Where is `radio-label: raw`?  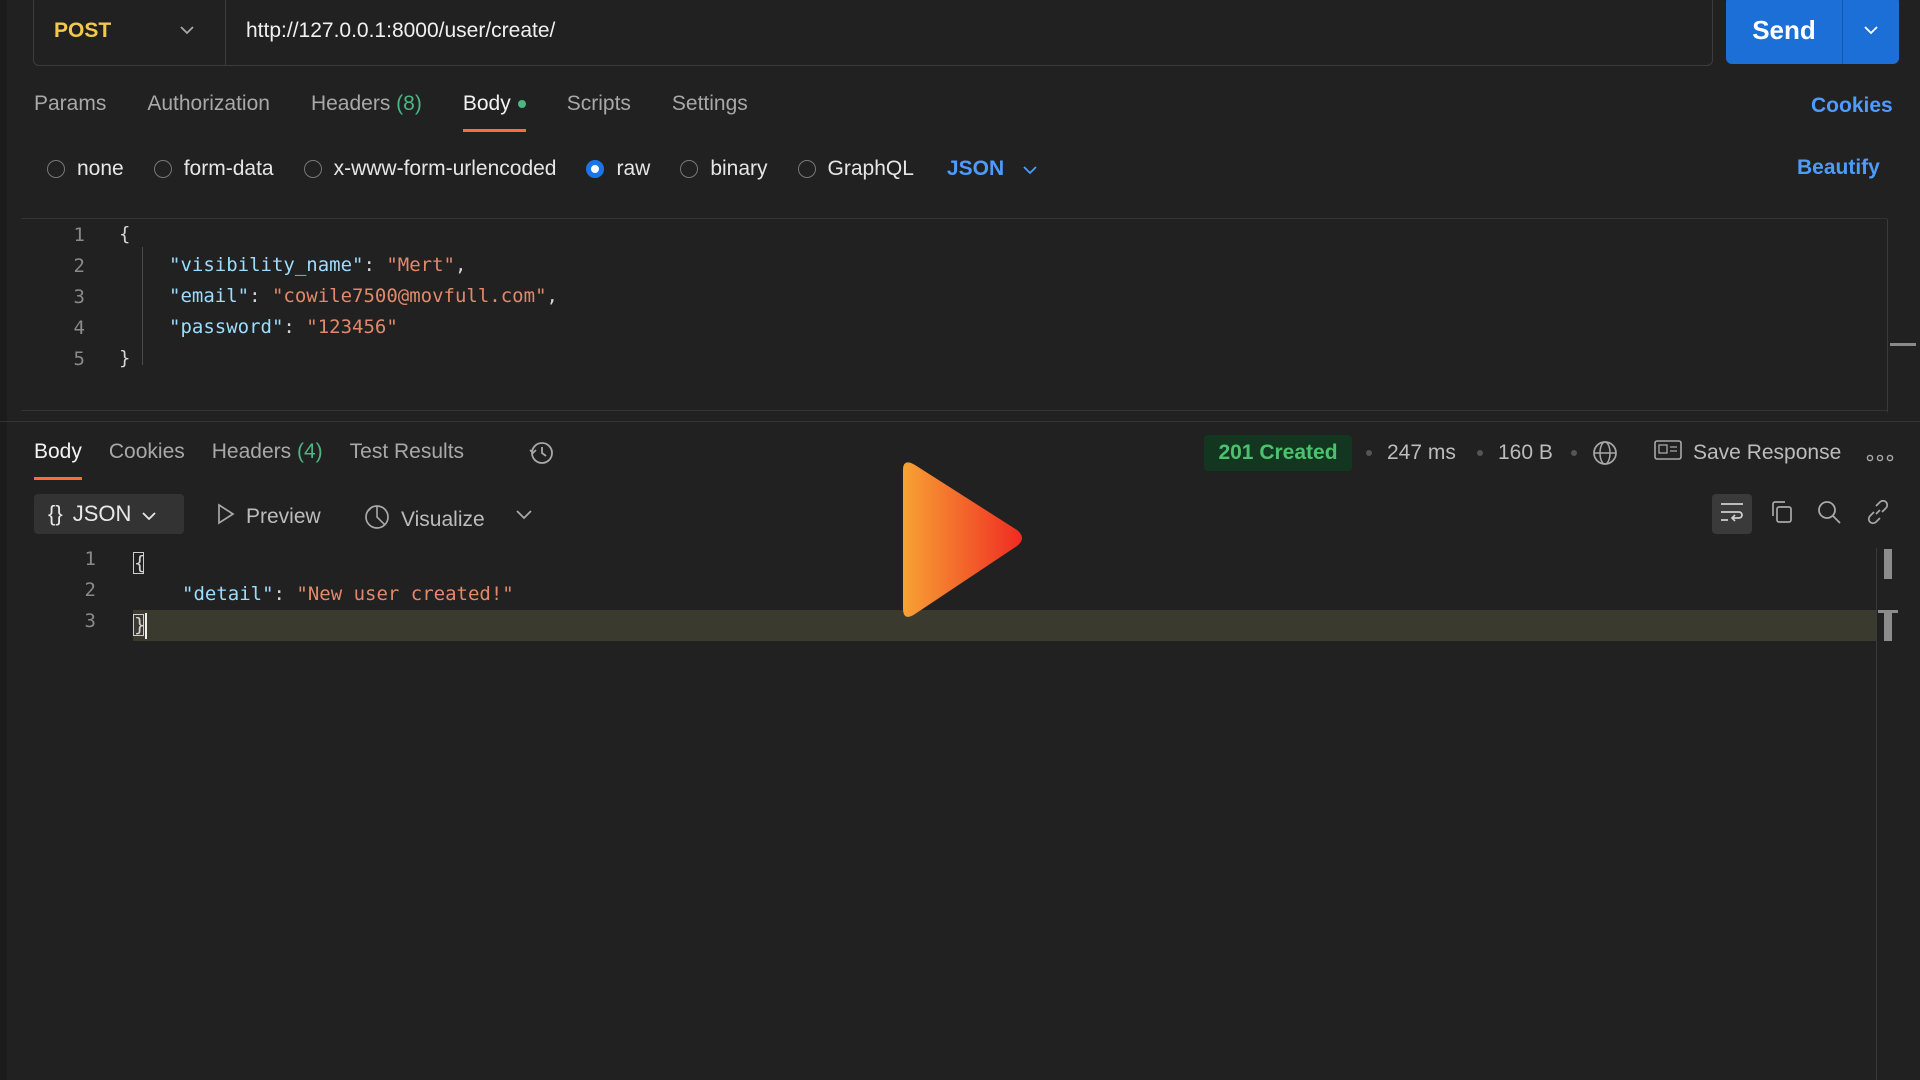
radio-label: raw is located at coordinates (633, 168).